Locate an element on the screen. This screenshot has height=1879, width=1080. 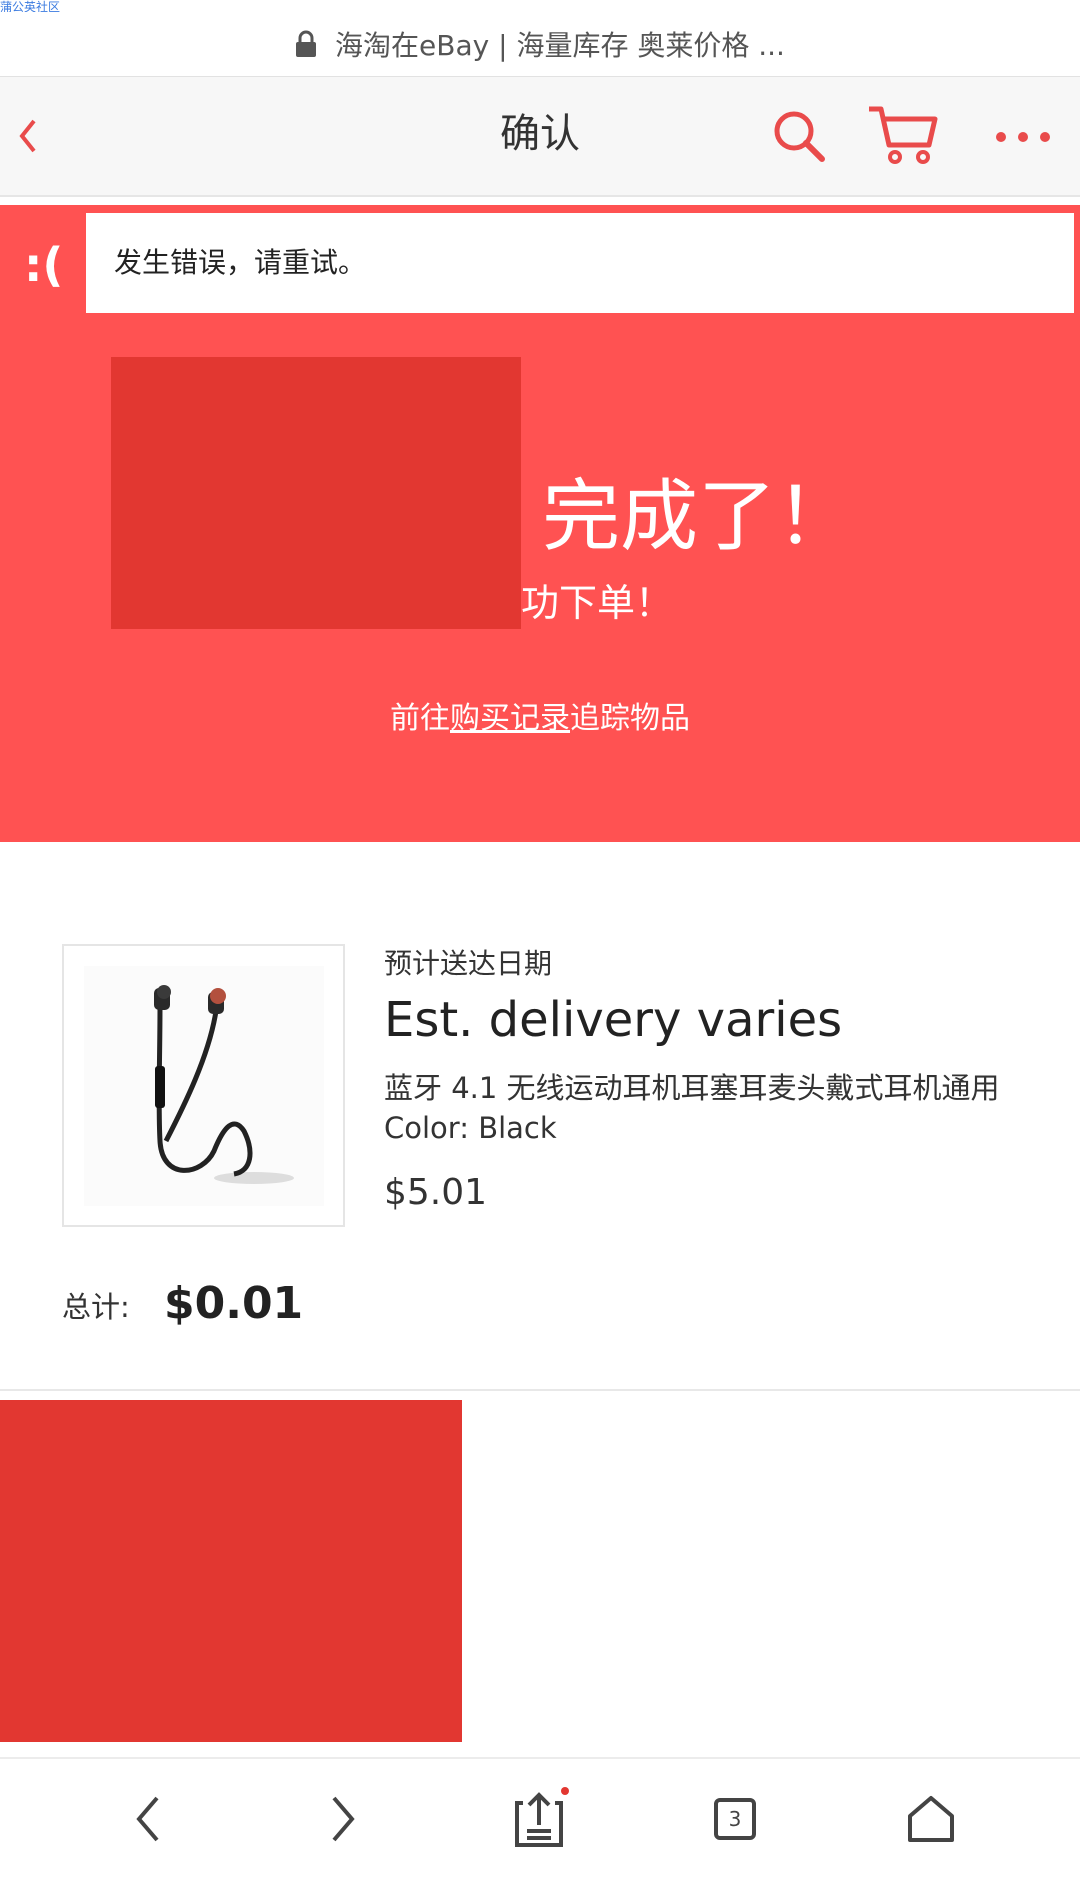
track-line: 前往购买记录追踪物品 is located at coordinates (540, 719).